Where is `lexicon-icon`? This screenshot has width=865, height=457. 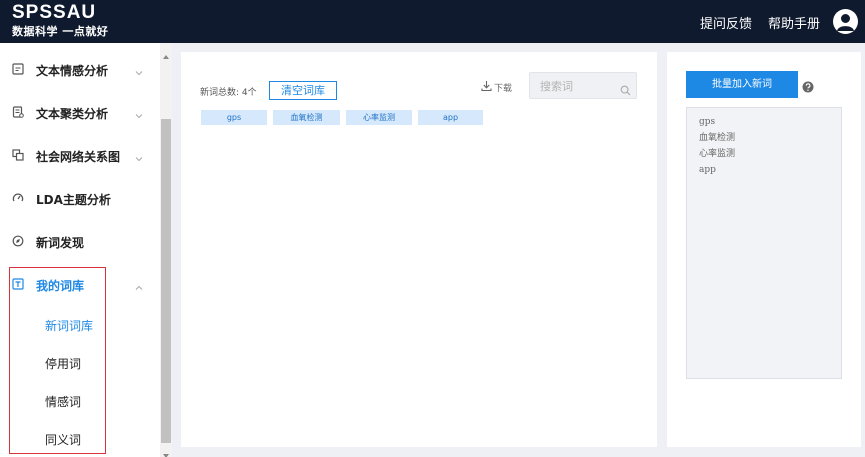 lexicon-icon is located at coordinates (18, 284).